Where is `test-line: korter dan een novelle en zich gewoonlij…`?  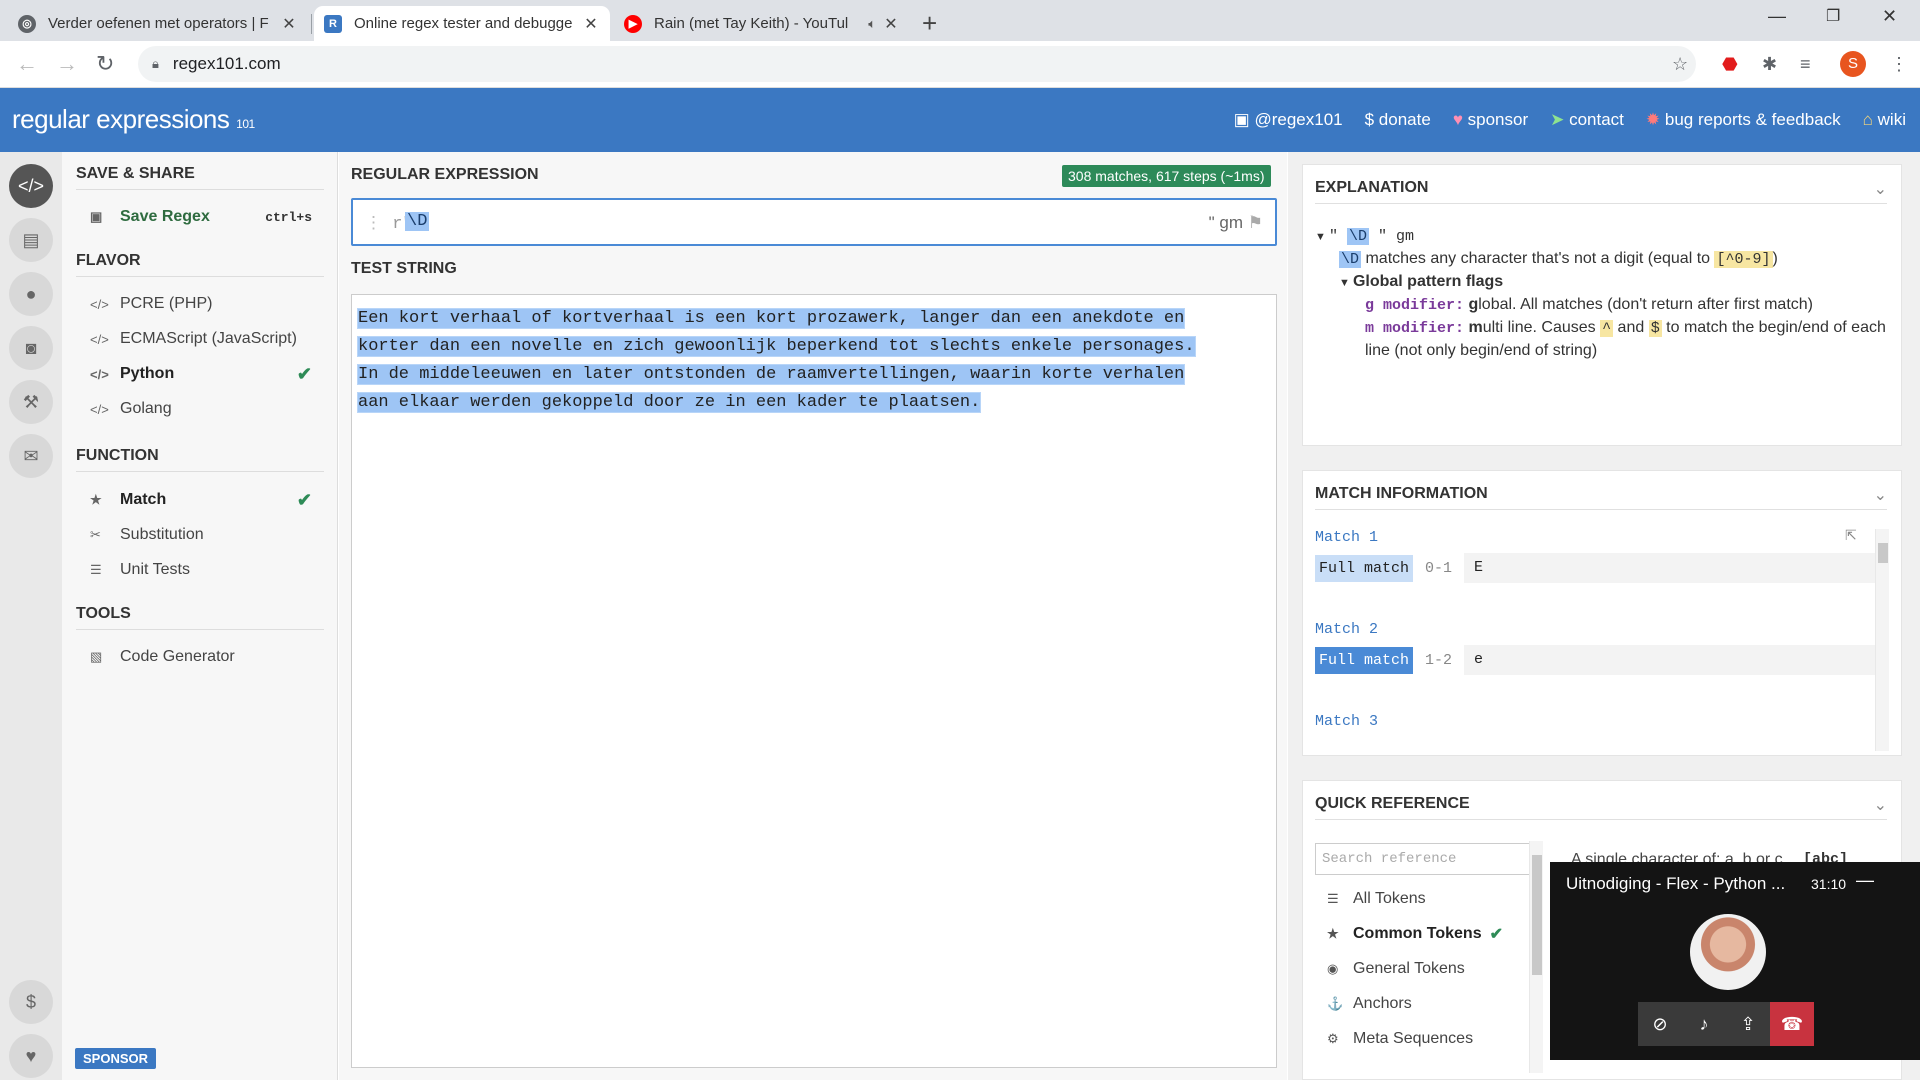 test-line: korter dan een novelle en zich gewoonlij… is located at coordinates (808, 347).